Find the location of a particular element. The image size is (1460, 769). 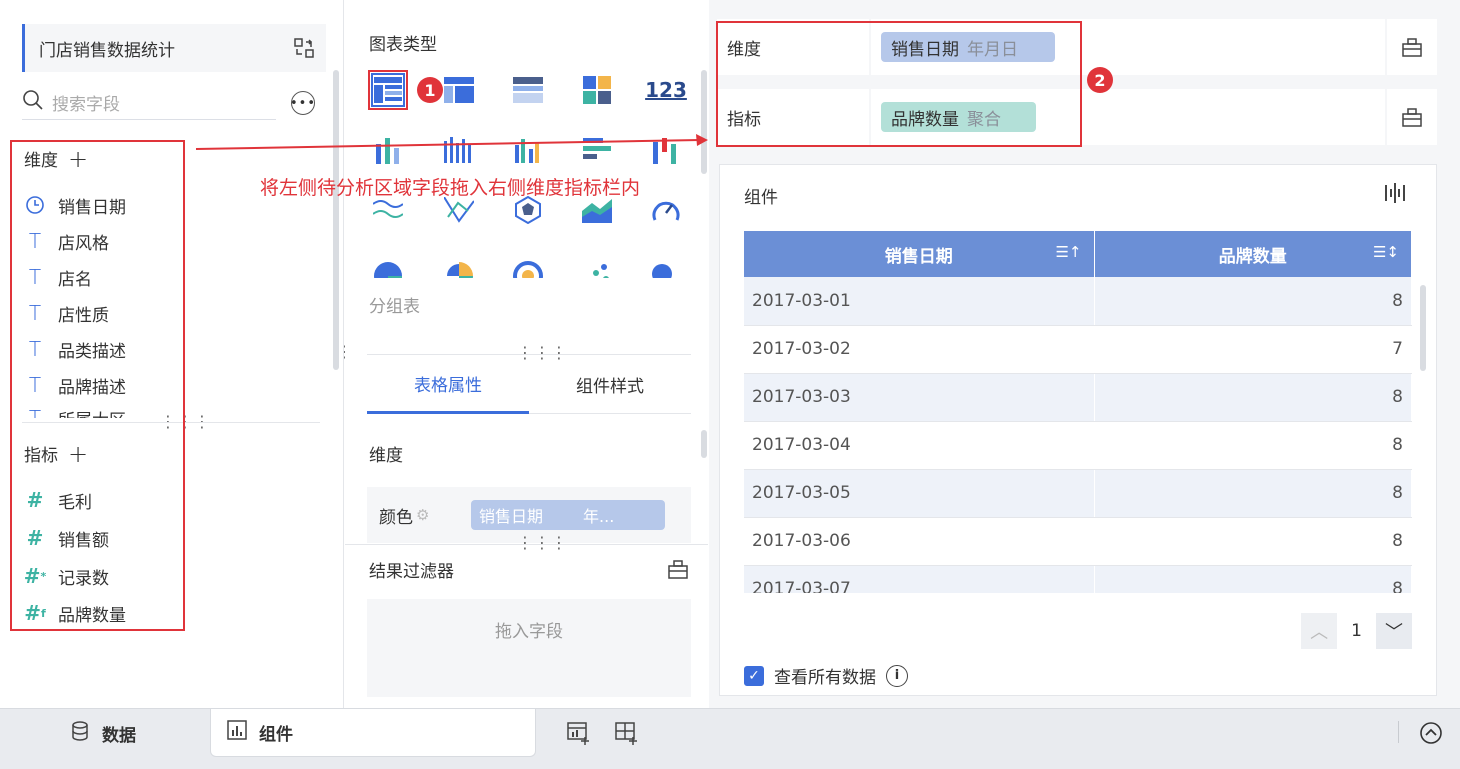

table-header-row: 销售日期 ☰↑ 品牌数量 ☰↕ is located at coordinates (1078, 254).